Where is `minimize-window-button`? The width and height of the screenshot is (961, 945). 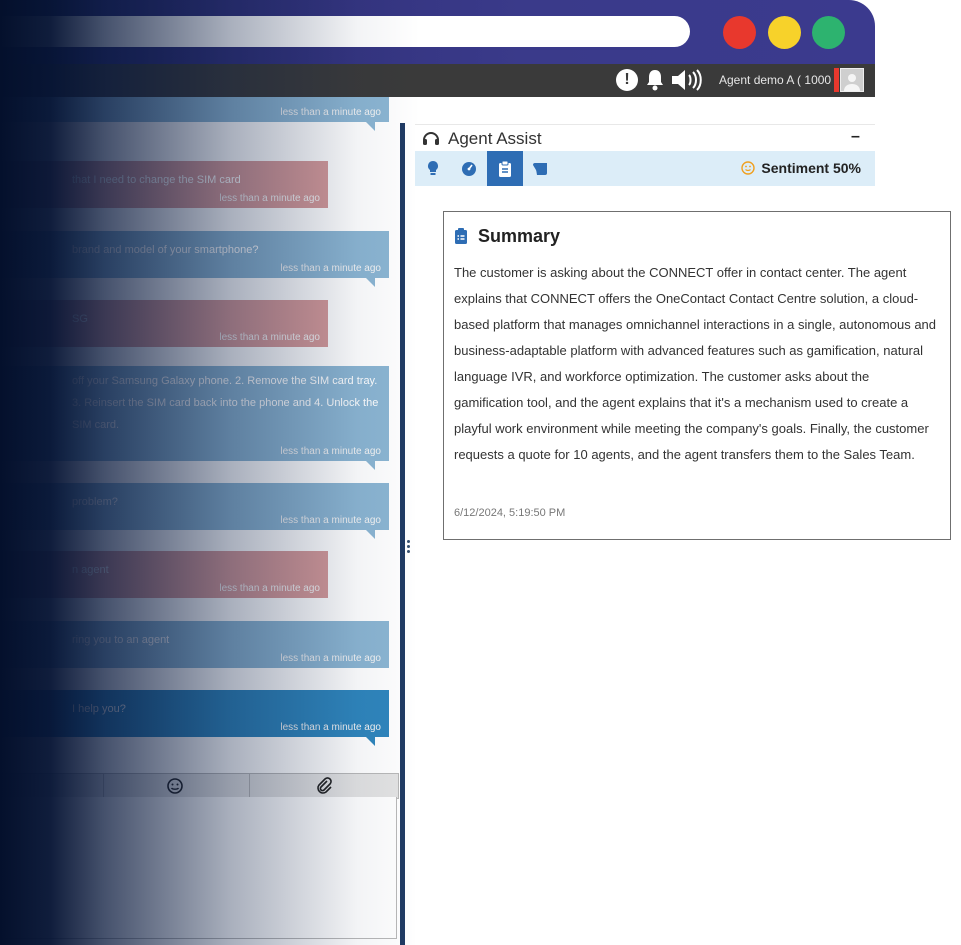
minimize-window-button is located at coordinates (784, 32).